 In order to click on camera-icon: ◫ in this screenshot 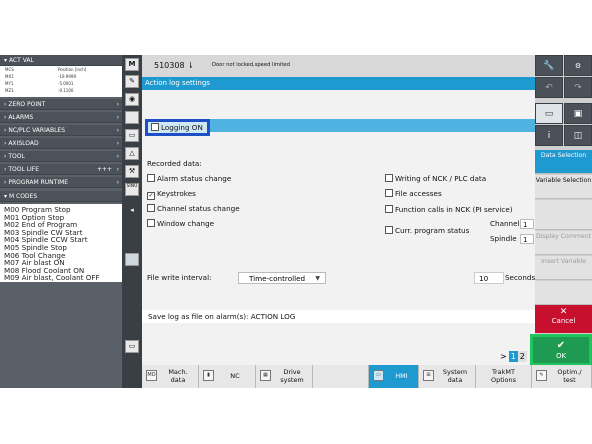, I will do `click(578, 135)`.